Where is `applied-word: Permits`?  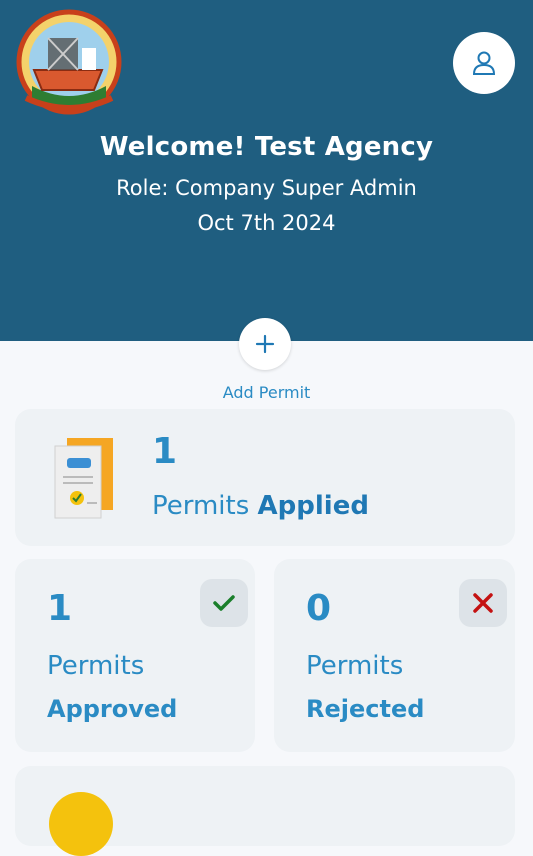 applied-word: Permits is located at coordinates (205, 506).